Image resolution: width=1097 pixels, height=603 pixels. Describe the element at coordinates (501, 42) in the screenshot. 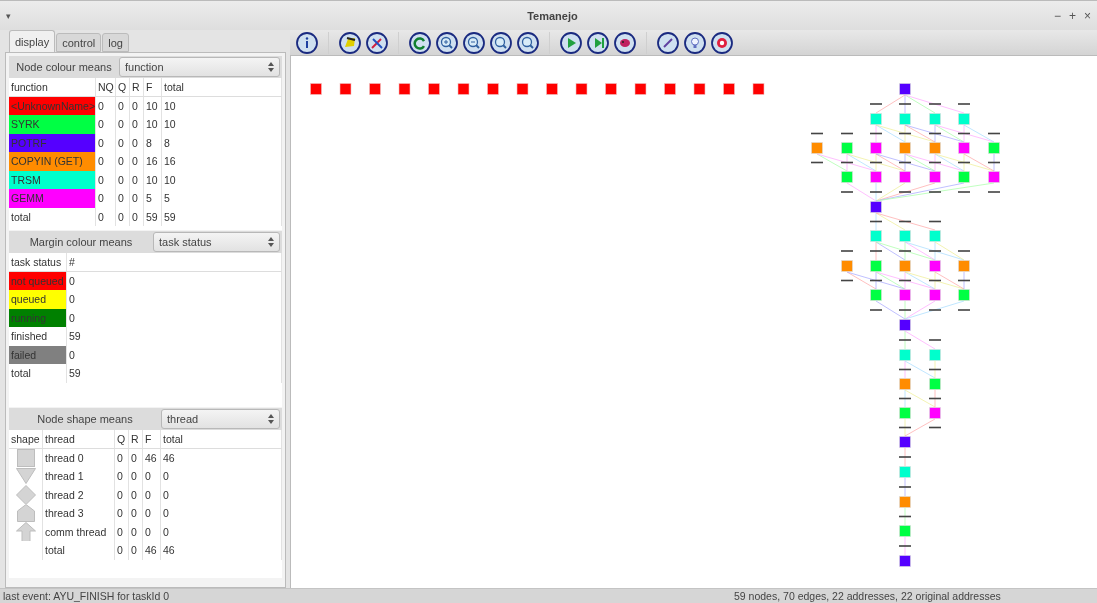

I see `zoom-fit-button` at that location.